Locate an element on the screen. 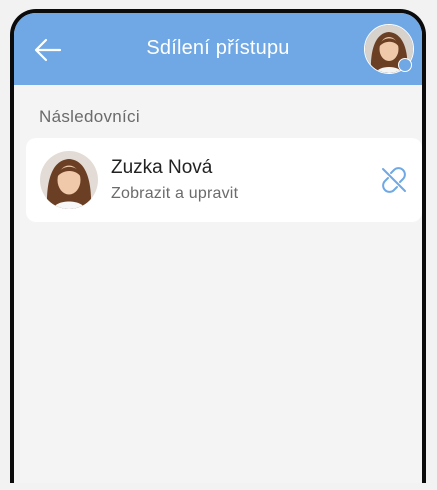 Image resolution: width=437 pixels, height=490 pixels. app-bar: Sdílení přístupu is located at coordinates (218, 49).